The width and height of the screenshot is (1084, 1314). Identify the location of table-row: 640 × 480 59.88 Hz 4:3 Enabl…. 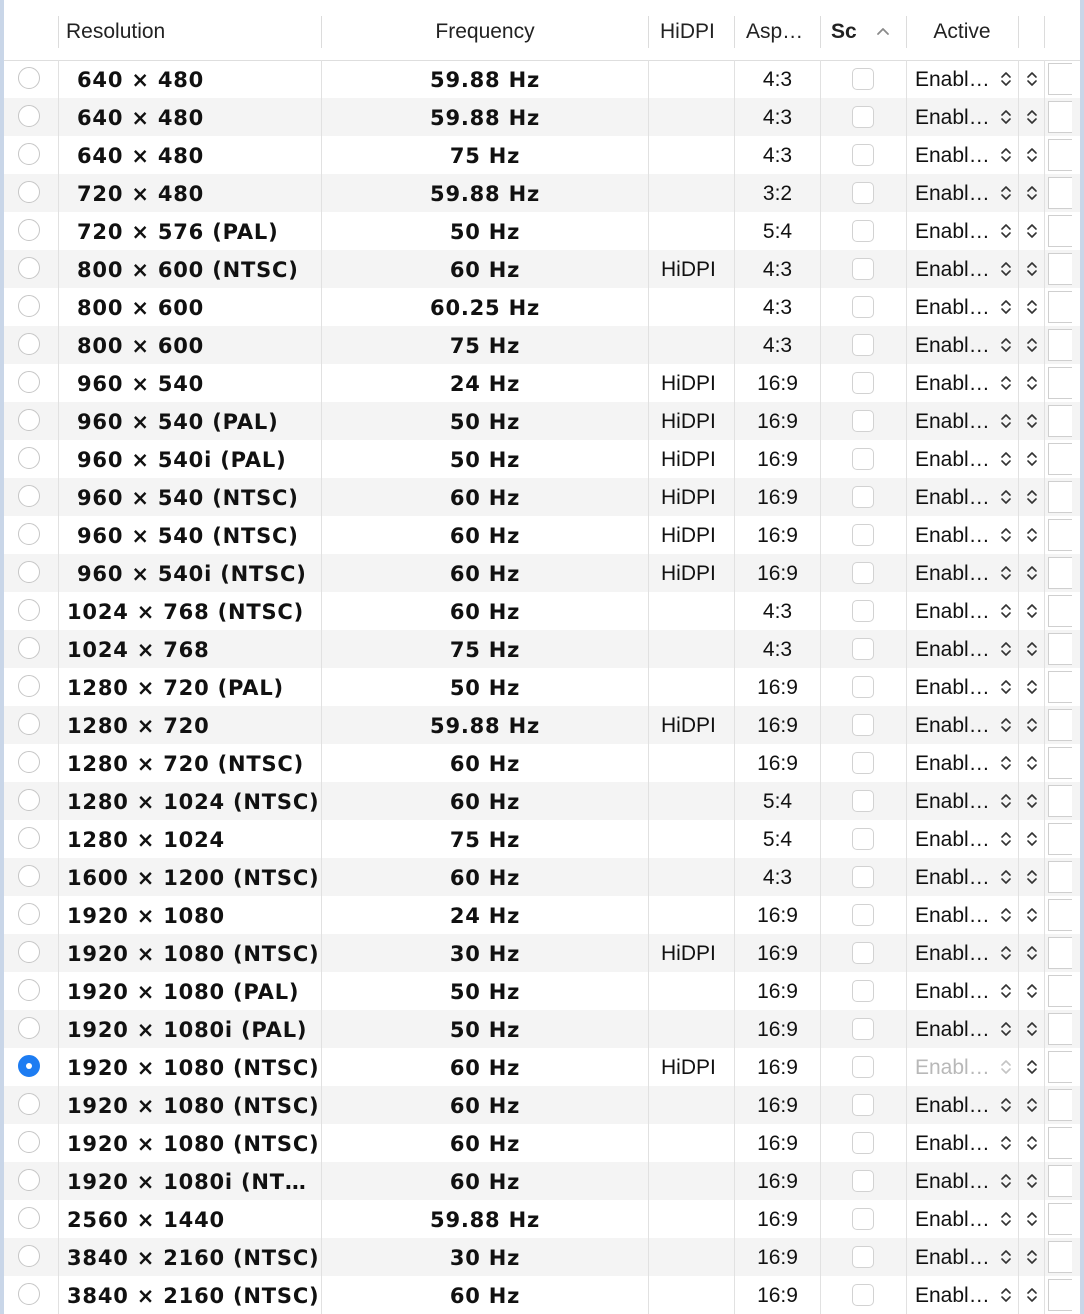
(542, 117).